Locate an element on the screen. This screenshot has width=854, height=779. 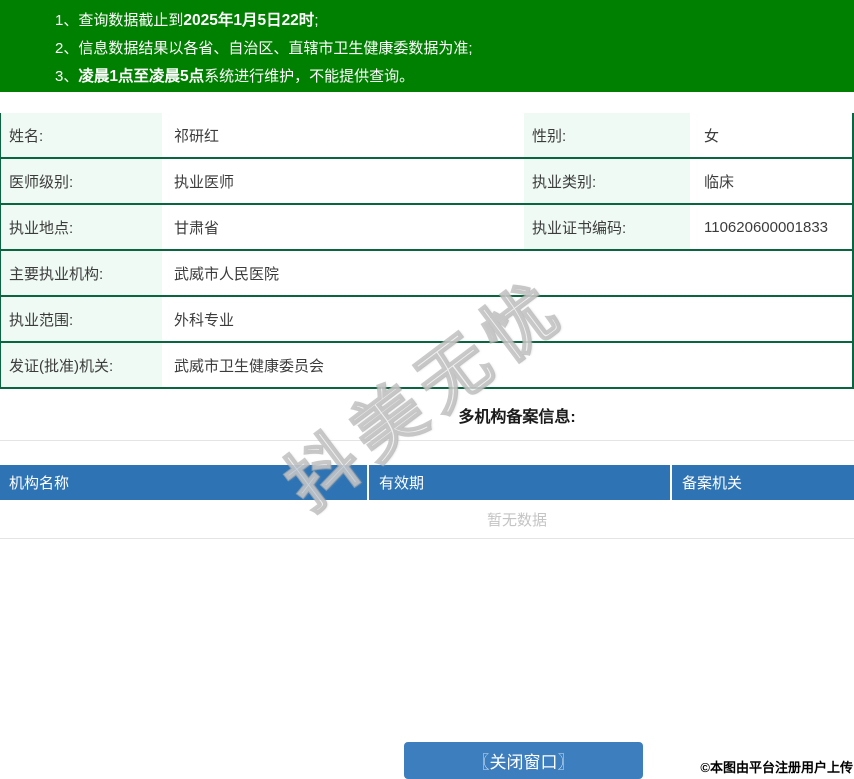
notice-bold-text: 2025年1月5日22时 is located at coordinates (249, 20).